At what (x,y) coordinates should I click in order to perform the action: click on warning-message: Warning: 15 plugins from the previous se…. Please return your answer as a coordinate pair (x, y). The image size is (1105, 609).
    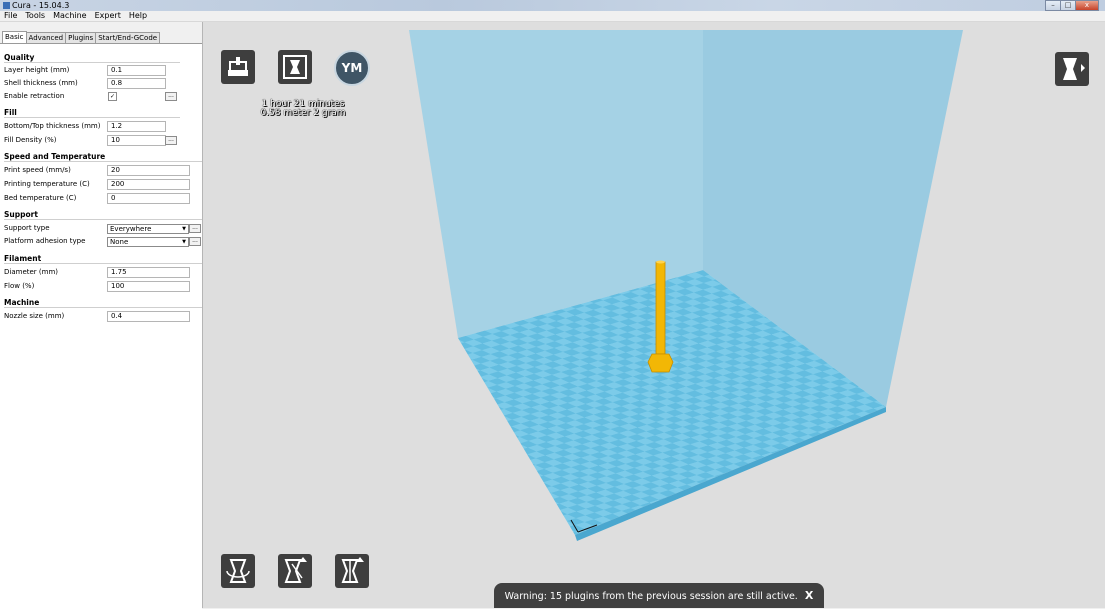
    Looking at the image, I should click on (651, 596).